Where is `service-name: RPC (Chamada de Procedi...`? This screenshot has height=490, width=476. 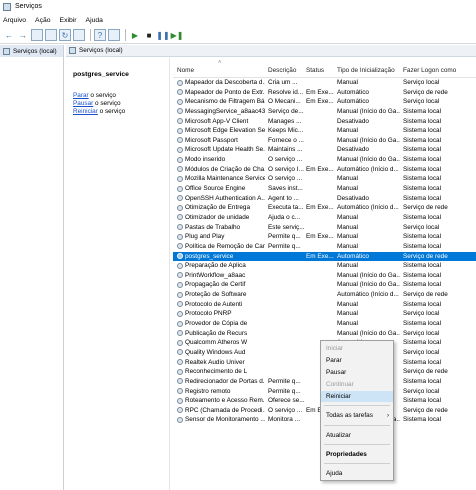
service-name: RPC (Chamada de Procedi... is located at coordinates (225, 410).